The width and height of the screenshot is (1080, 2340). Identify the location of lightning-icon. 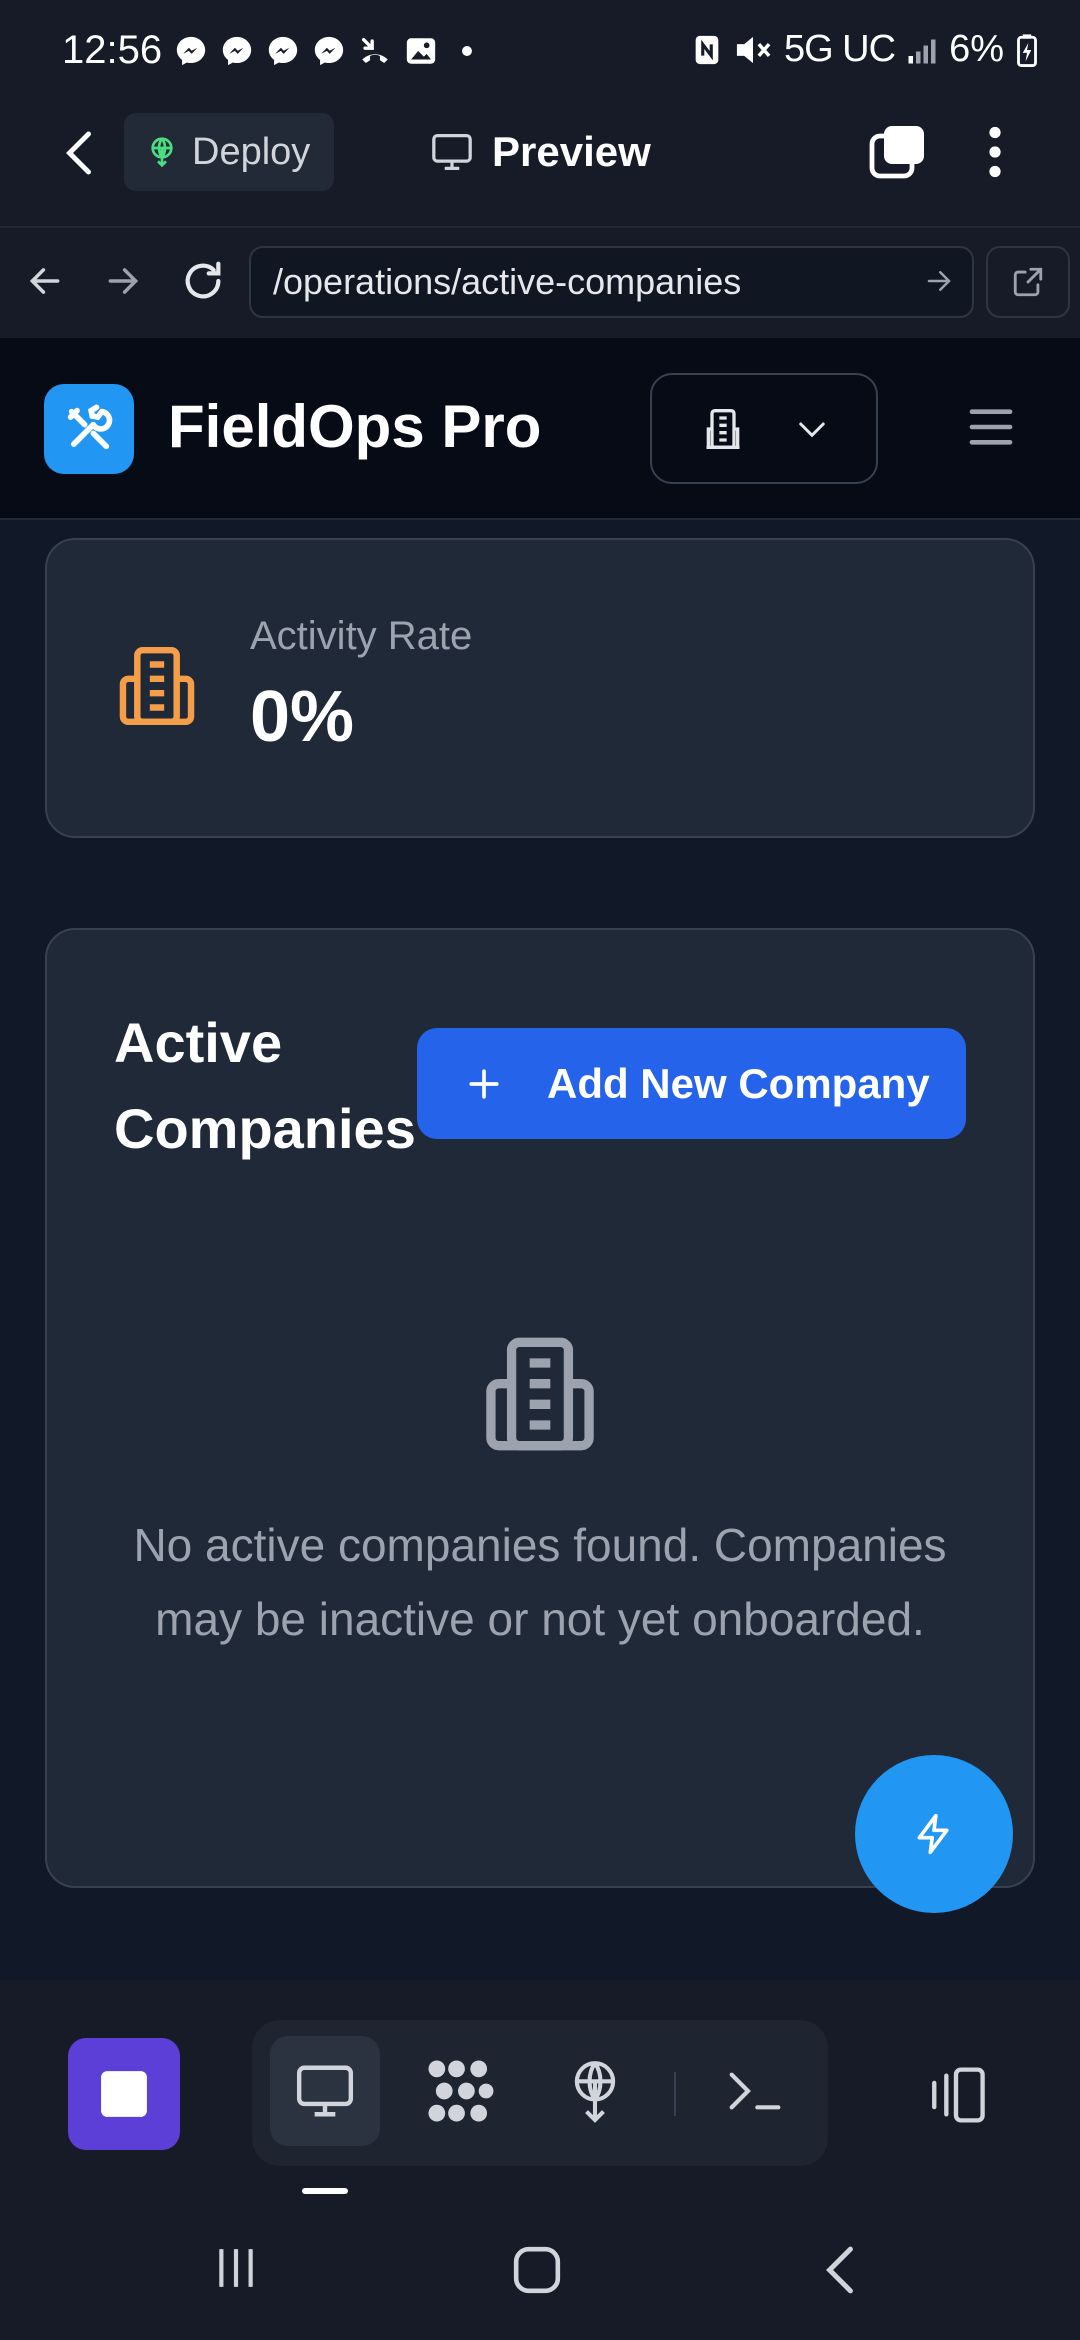
(934, 1834).